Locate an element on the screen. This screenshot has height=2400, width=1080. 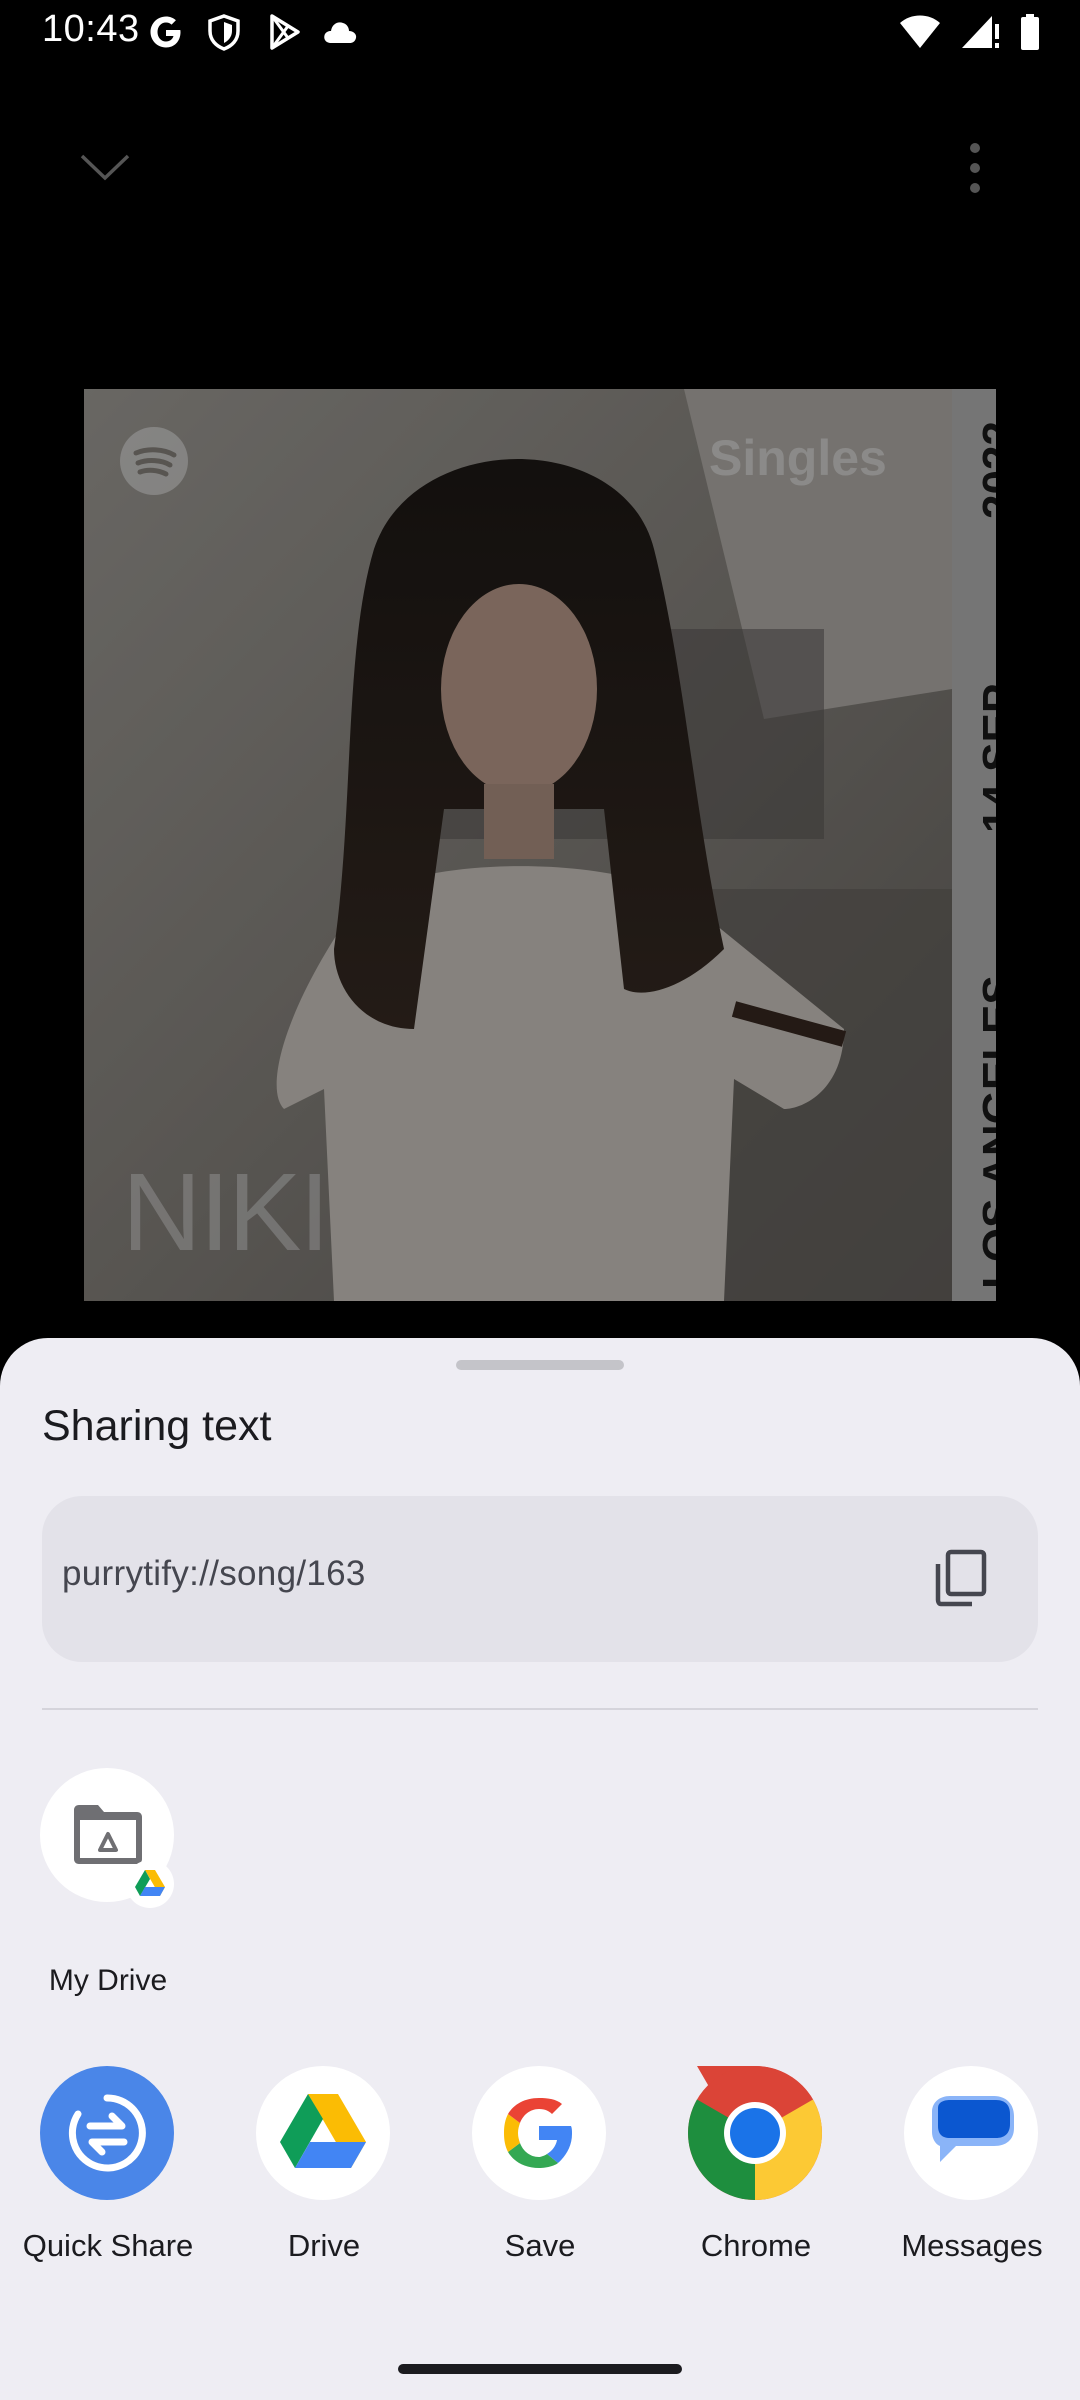
chevron-down-icon is located at coordinates (105, 168).